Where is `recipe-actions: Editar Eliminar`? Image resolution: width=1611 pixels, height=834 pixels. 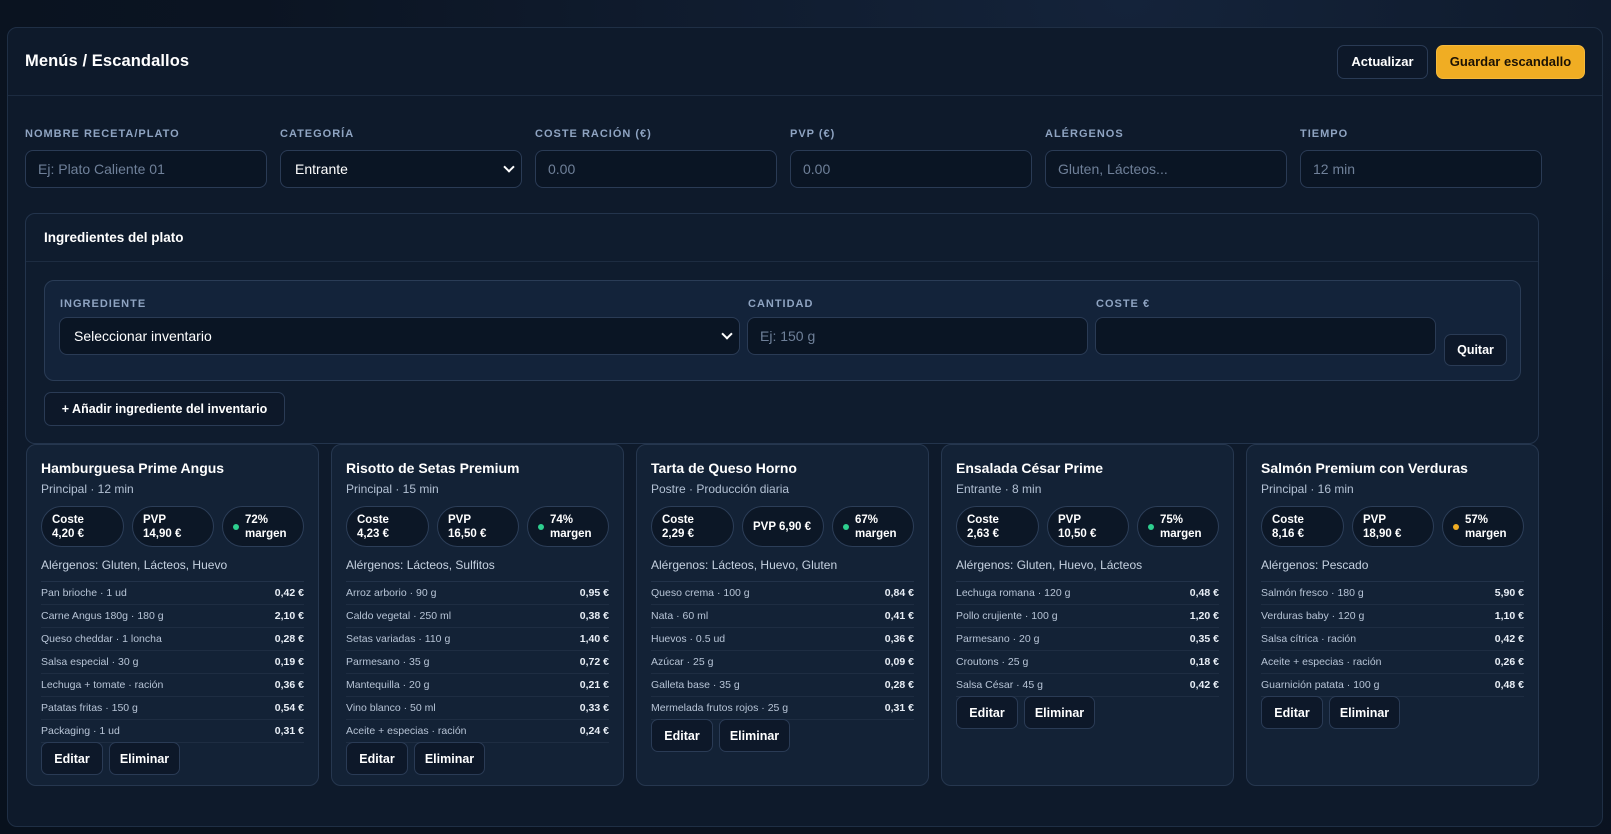 recipe-actions: Editar Eliminar is located at coordinates (1392, 712).